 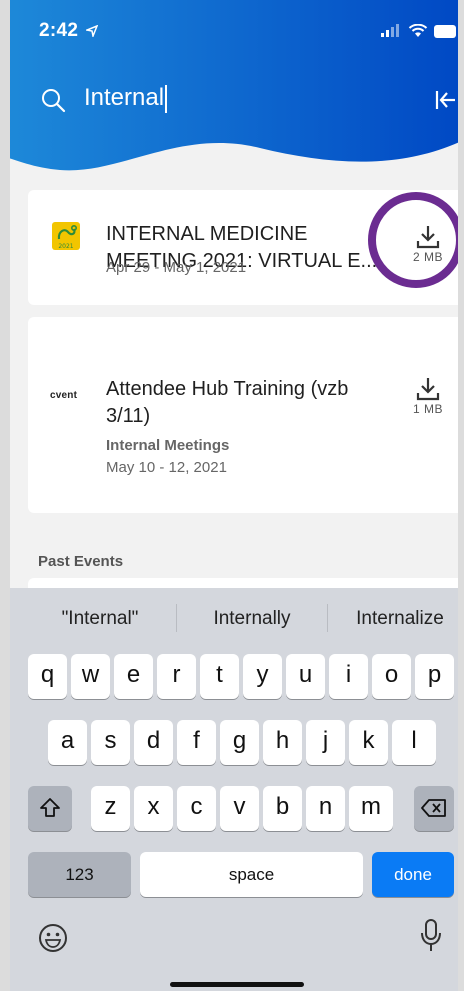 What do you see at coordinates (100, 619) in the screenshot?
I see `suggestion-1: "Internal"` at bounding box center [100, 619].